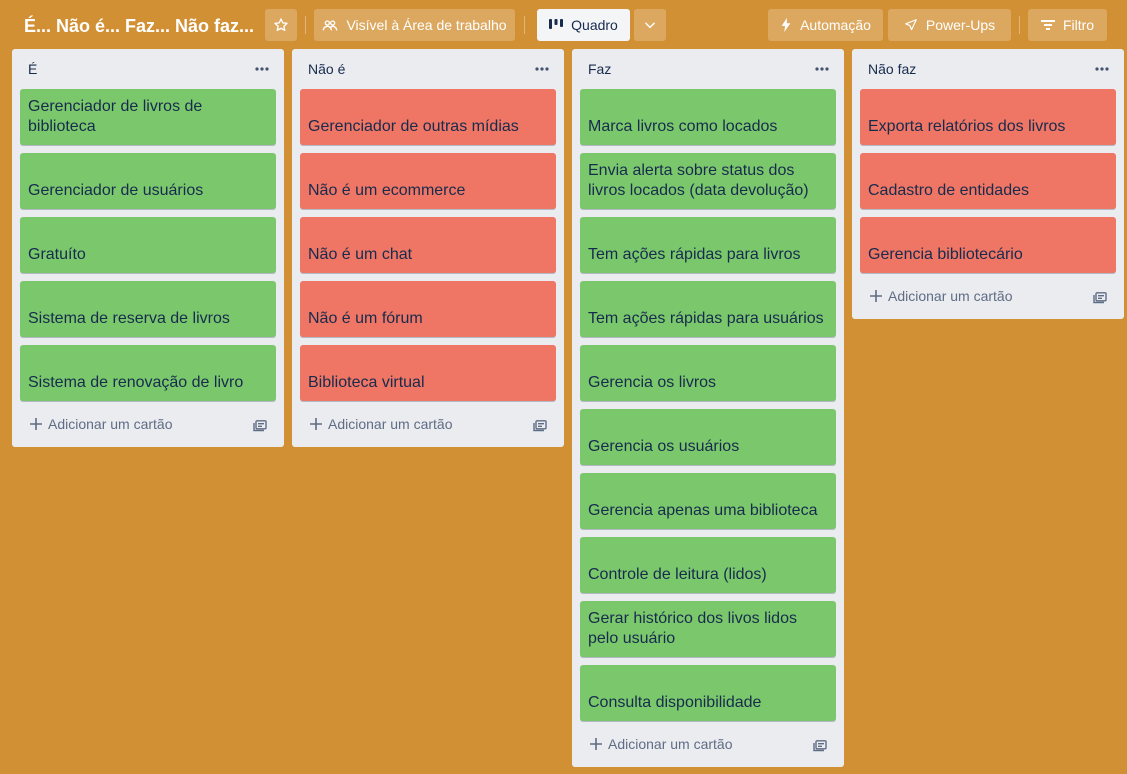 The image size is (1127, 774). What do you see at coordinates (967, 126) in the screenshot?
I see `card-text: Exporta relatórios dos livros` at bounding box center [967, 126].